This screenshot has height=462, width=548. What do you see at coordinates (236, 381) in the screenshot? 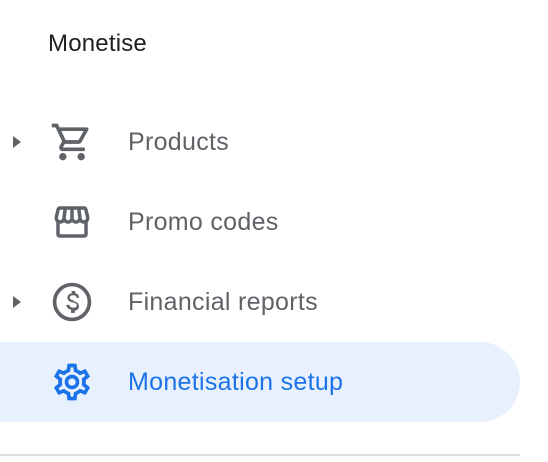
I see `nav-item-label: Monetisation setup` at bounding box center [236, 381].